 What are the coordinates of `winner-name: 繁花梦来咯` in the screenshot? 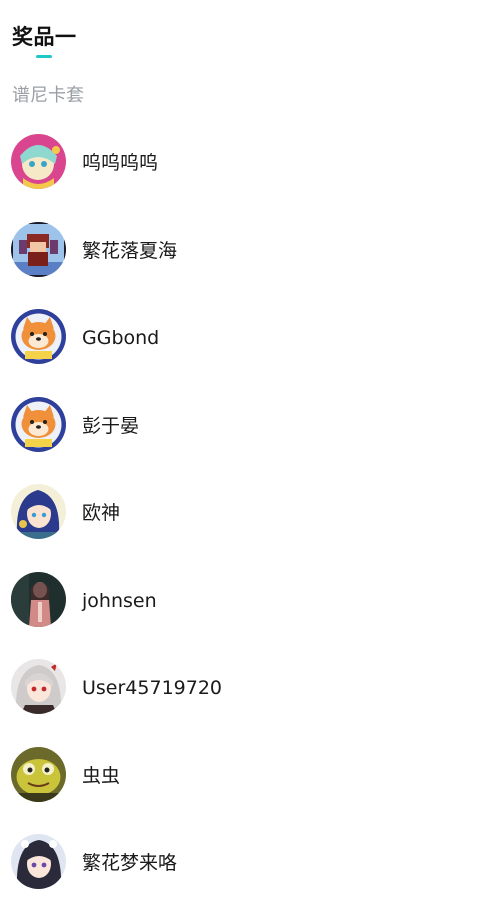 It's located at (130, 863).